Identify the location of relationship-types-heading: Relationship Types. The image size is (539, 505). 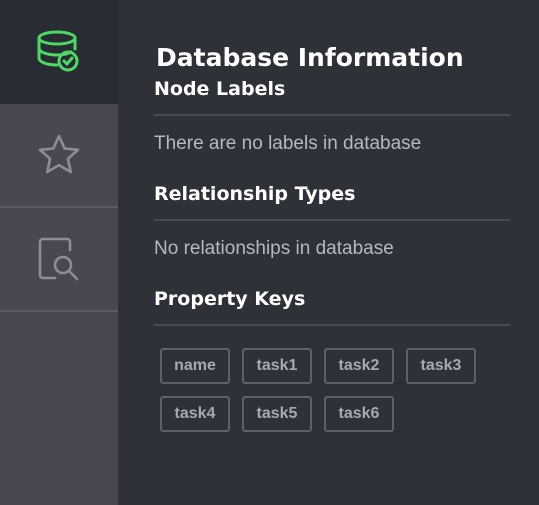
(255, 194).